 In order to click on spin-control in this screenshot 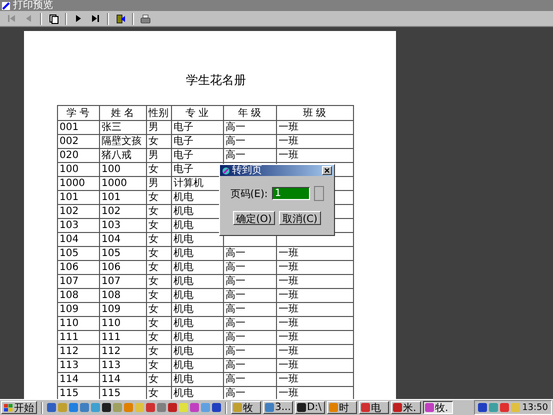, I will do `click(319, 193)`.